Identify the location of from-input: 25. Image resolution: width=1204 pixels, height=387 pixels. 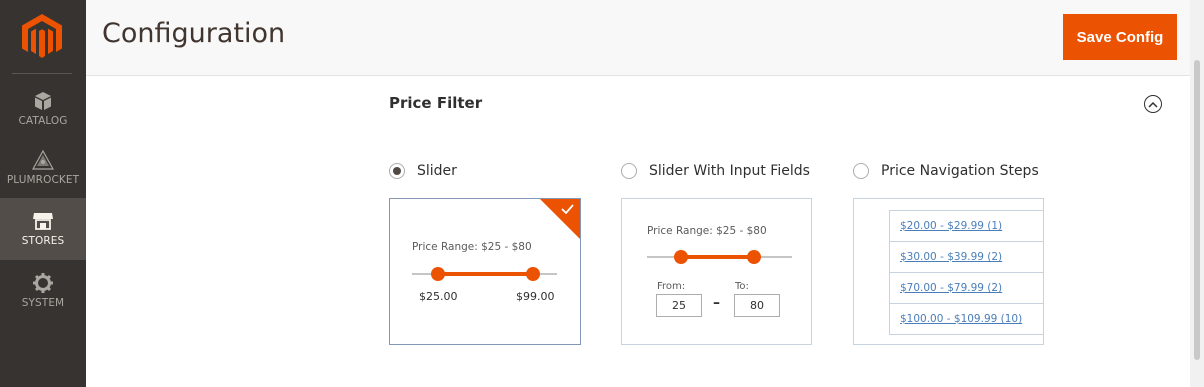
(679, 305).